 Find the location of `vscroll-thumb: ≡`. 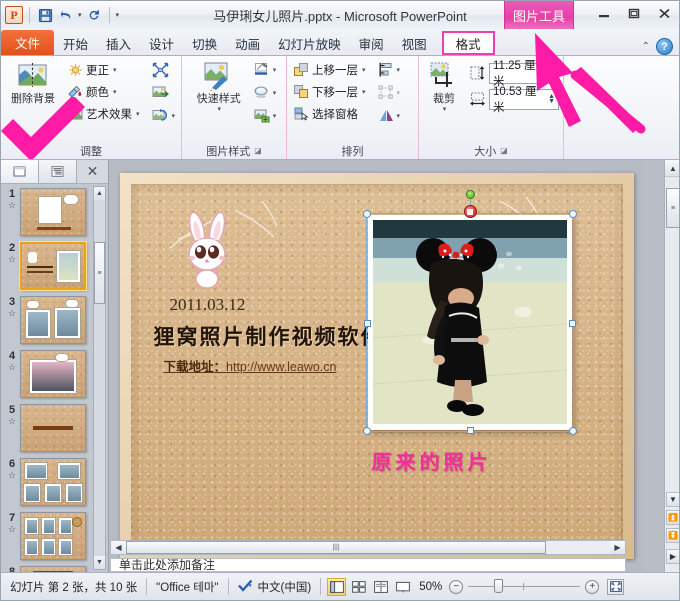

vscroll-thumb: ≡ is located at coordinates (672, 208).